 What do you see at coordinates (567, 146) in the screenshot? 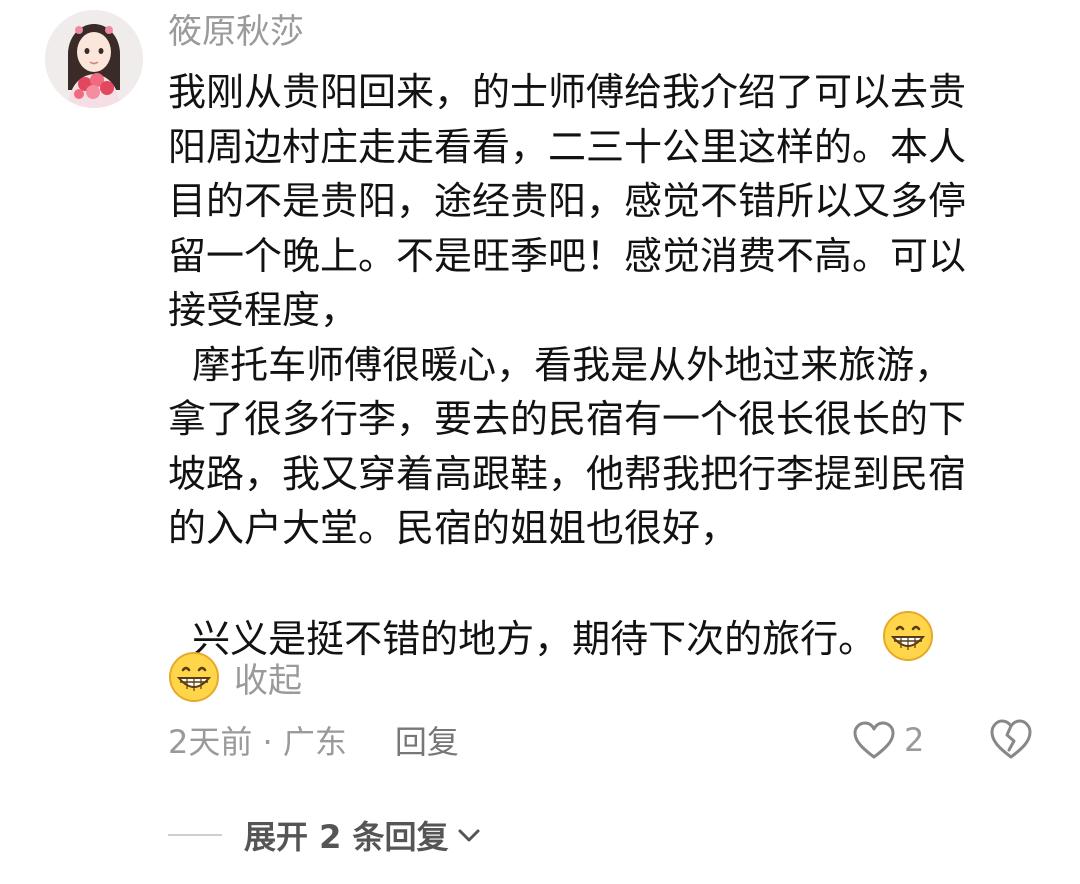
I see `body-line: 阳周边村庄走走看看，二三十公里这样的。本人` at bounding box center [567, 146].